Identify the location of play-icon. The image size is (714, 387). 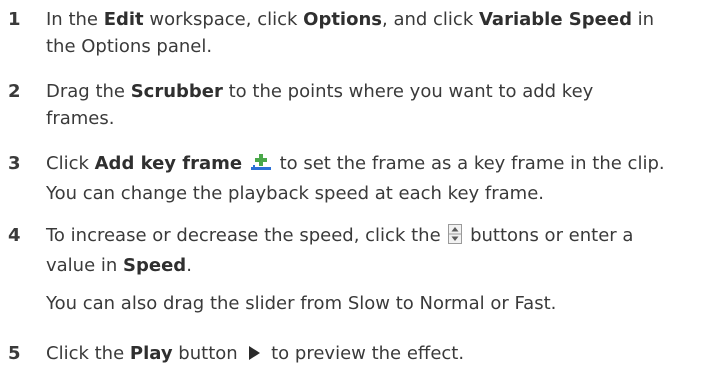
(254, 356).